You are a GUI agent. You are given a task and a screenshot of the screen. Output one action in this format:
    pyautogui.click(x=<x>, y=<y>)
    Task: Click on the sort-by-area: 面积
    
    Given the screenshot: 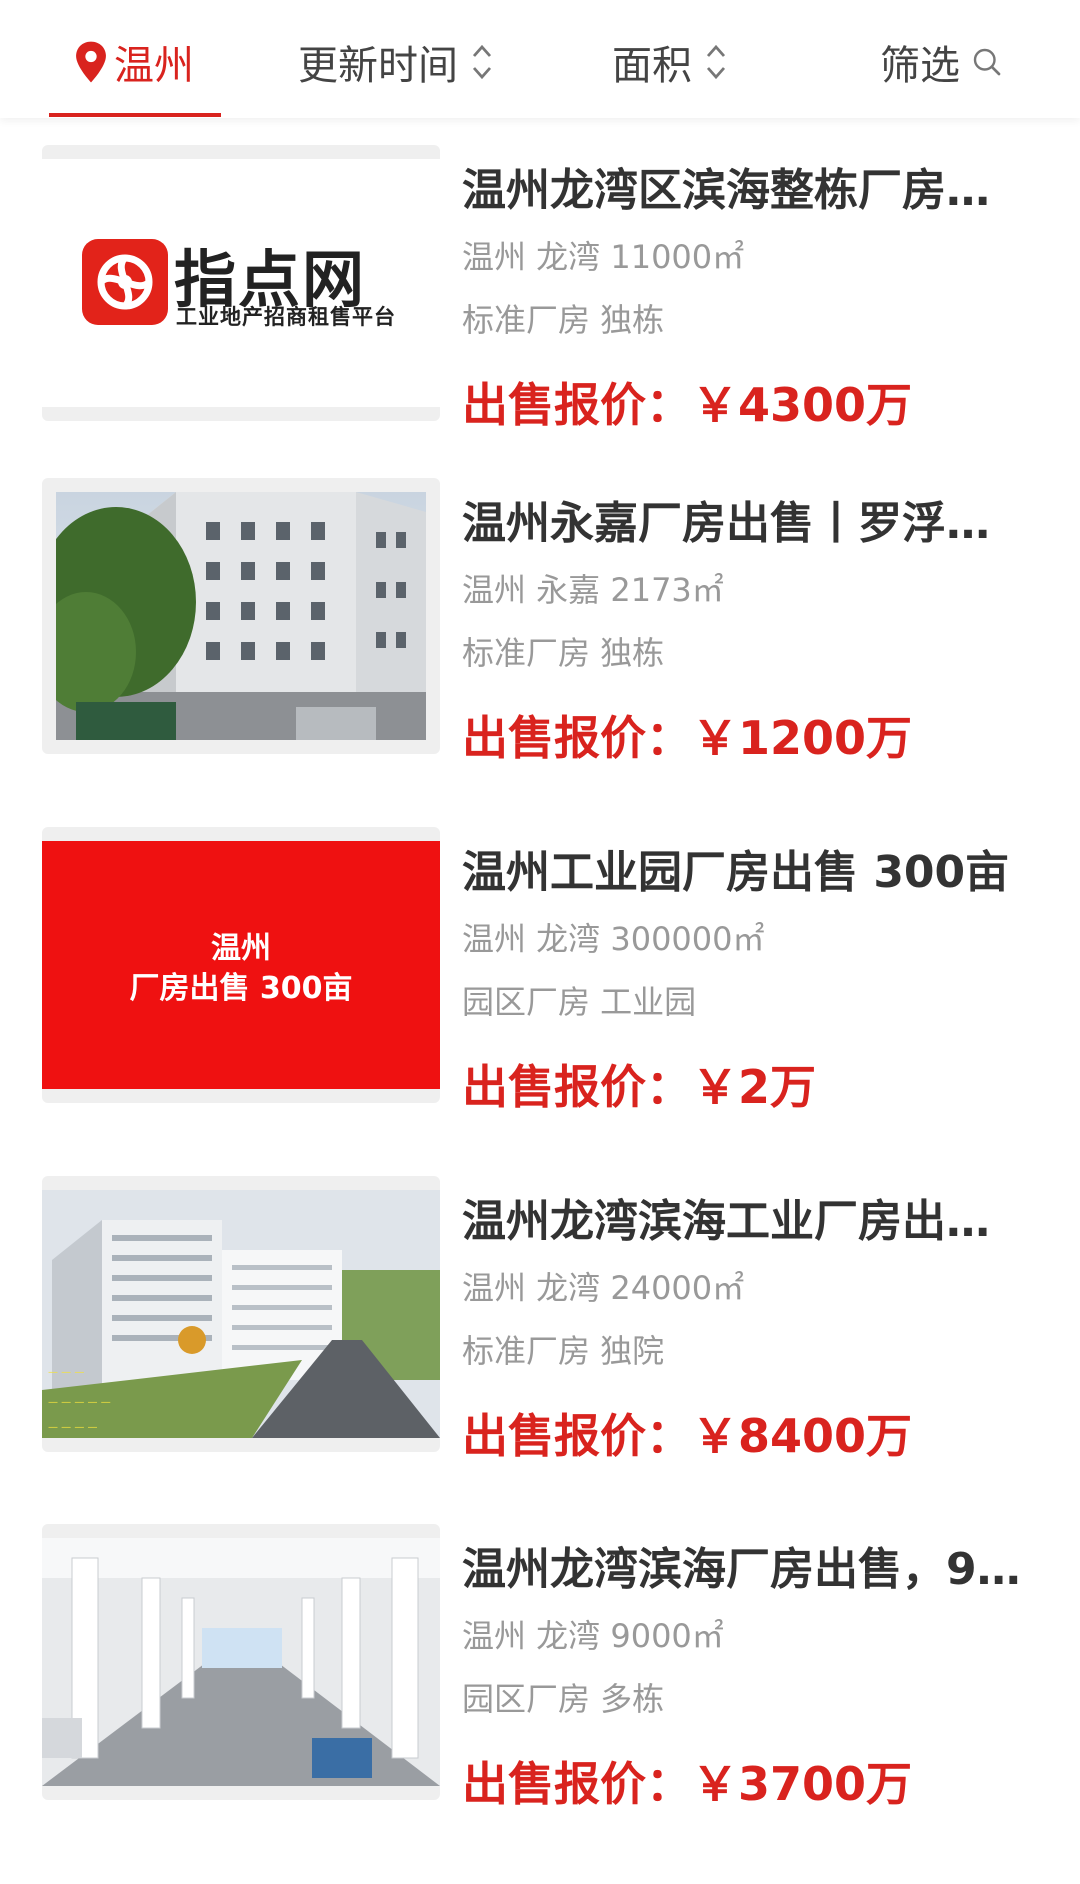 What is the action you would take?
    pyautogui.click(x=670, y=62)
    